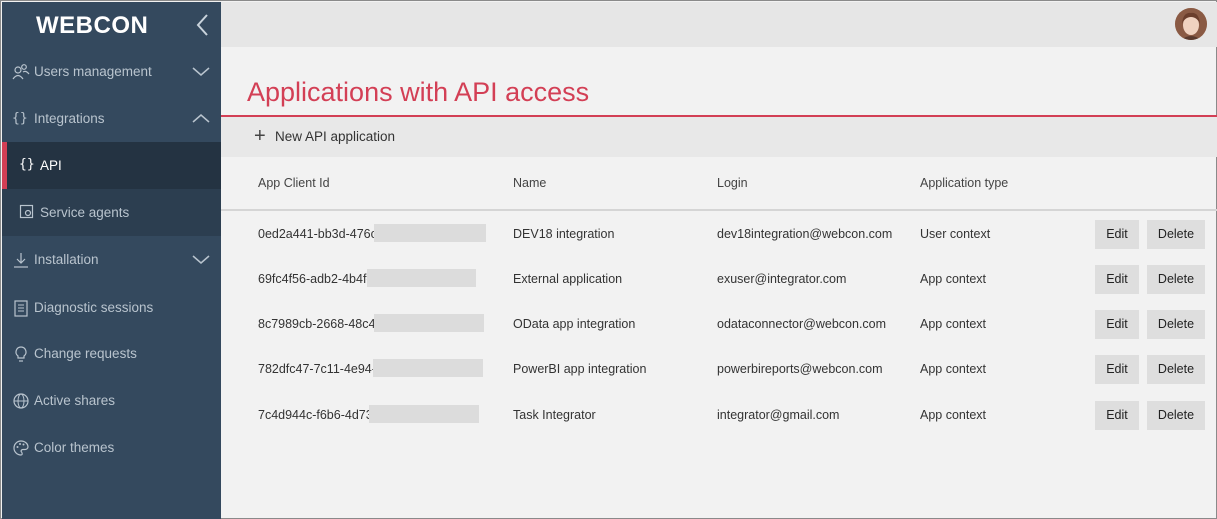 The image size is (1217, 519). What do you see at coordinates (85, 212) in the screenshot?
I see `sidebar-item-label: Service agents` at bounding box center [85, 212].